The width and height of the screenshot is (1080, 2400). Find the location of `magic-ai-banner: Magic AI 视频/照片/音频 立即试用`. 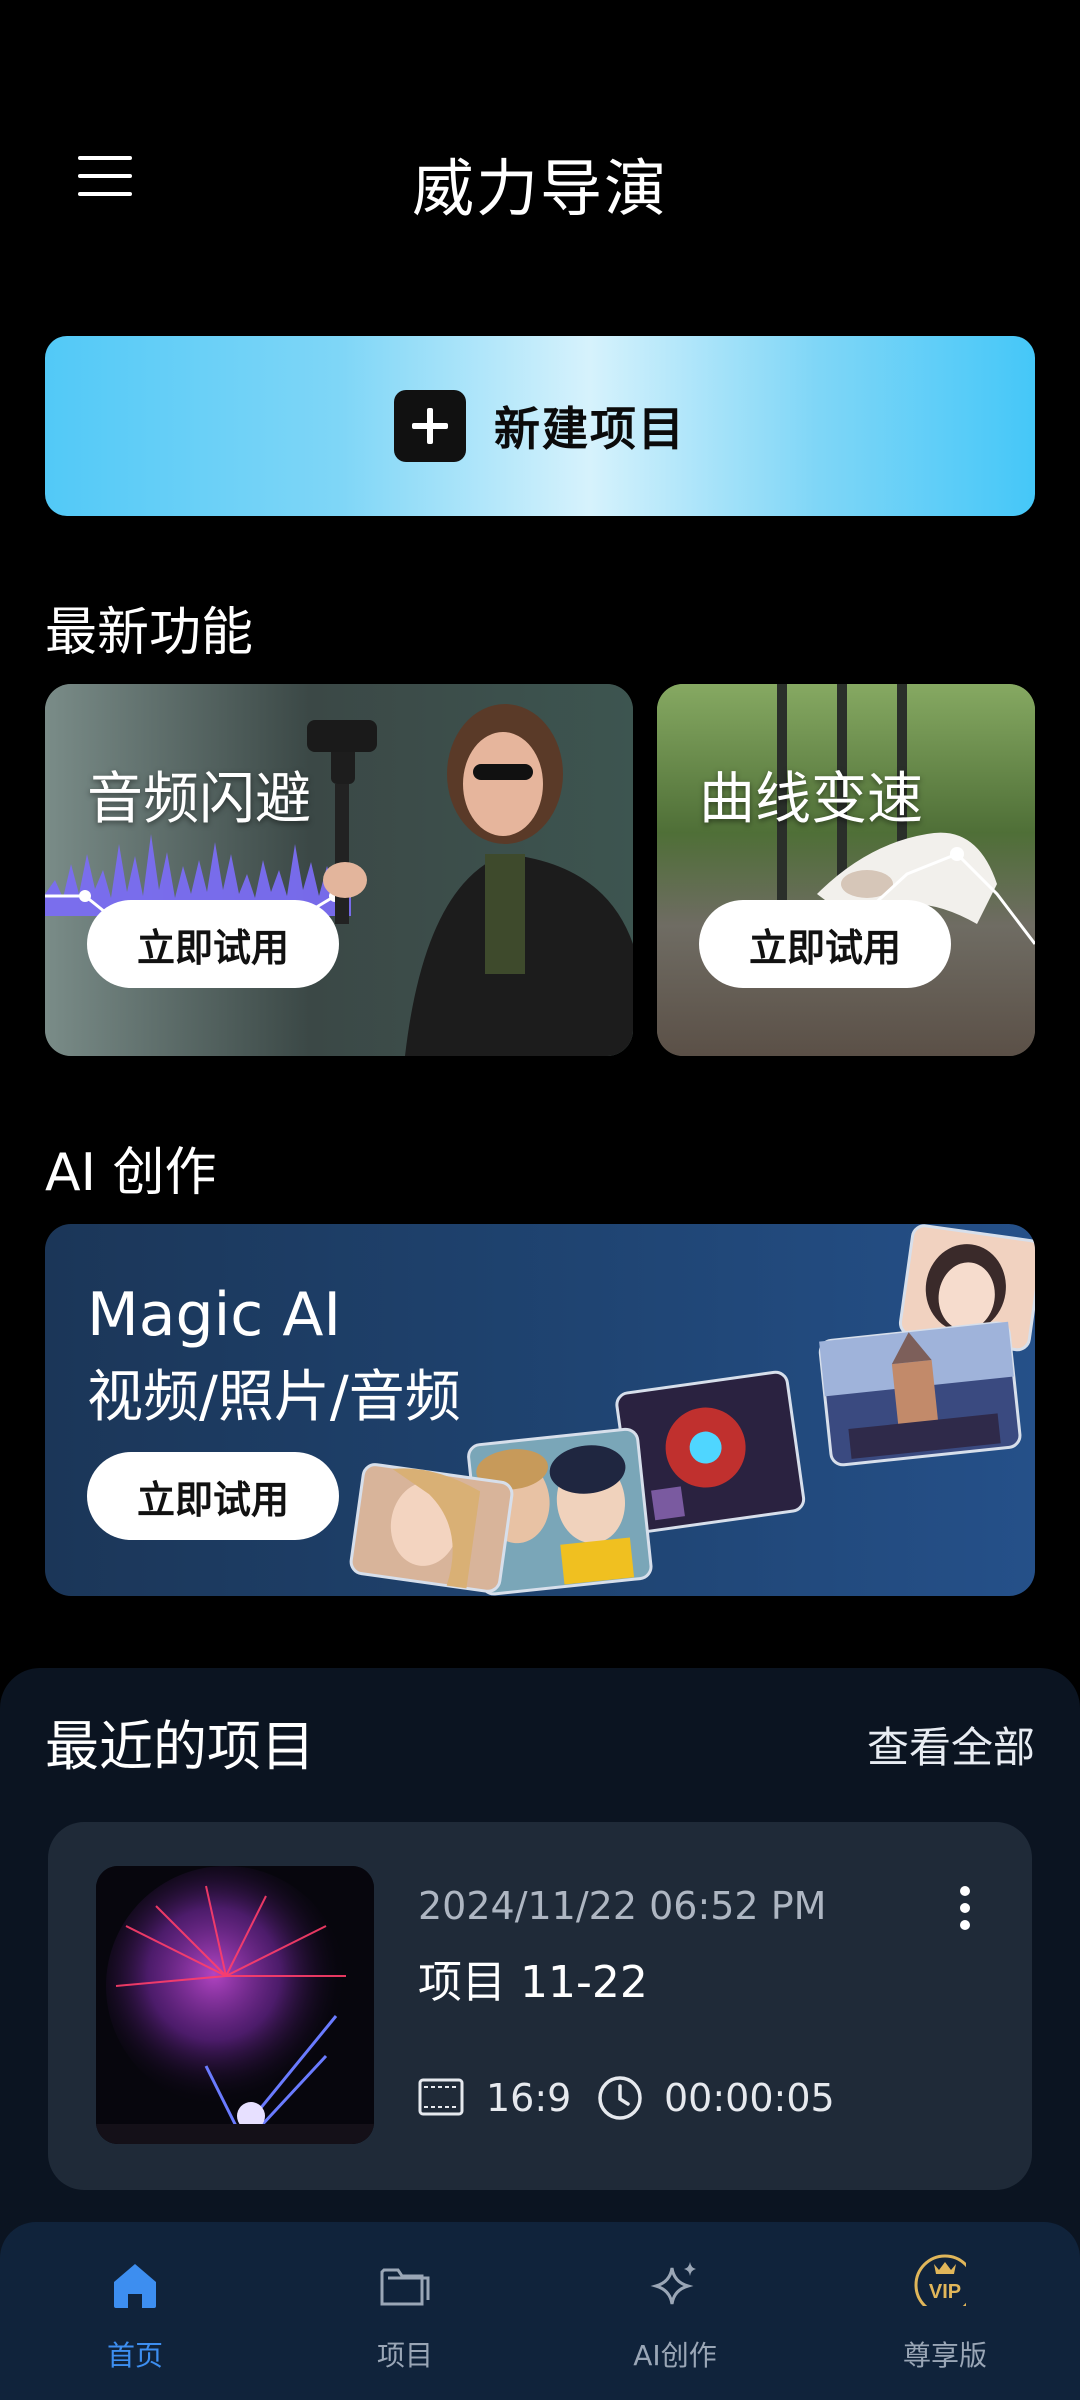

magic-ai-banner: Magic AI 视频/照片/音频 立即试用 is located at coordinates (540, 1410).